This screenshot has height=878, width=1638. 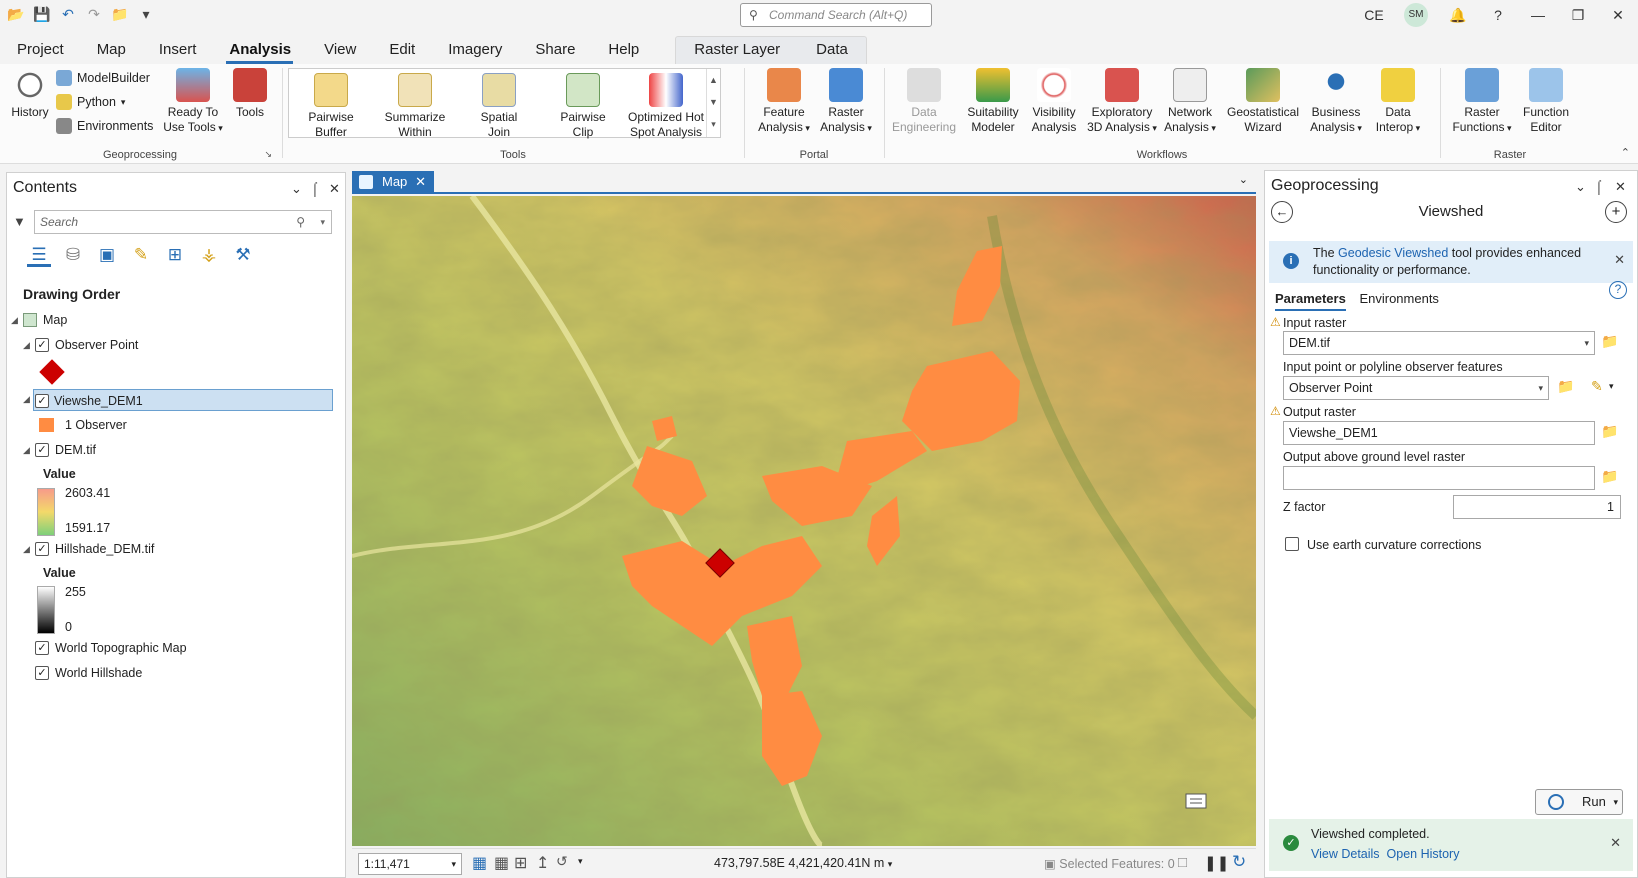 I want to click on tab-map: Map, so click(x=111, y=52).